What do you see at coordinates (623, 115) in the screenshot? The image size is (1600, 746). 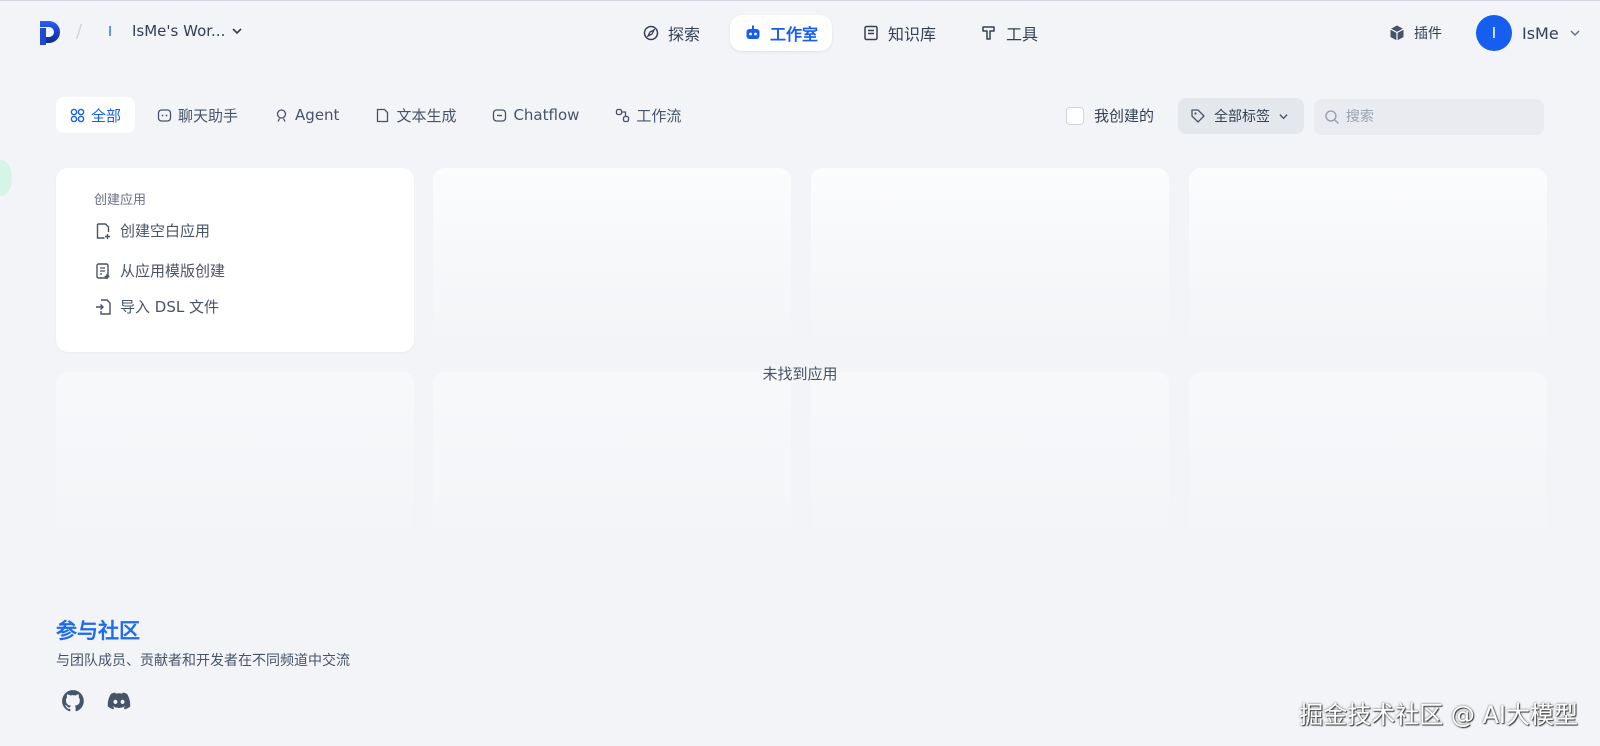 I see `workflow-icon` at bounding box center [623, 115].